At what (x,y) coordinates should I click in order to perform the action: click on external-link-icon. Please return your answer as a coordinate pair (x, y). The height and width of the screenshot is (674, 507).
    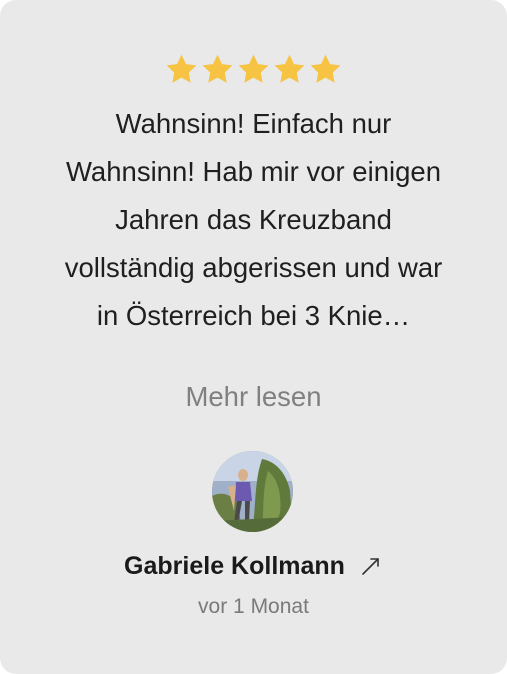
    Looking at the image, I should click on (371, 566).